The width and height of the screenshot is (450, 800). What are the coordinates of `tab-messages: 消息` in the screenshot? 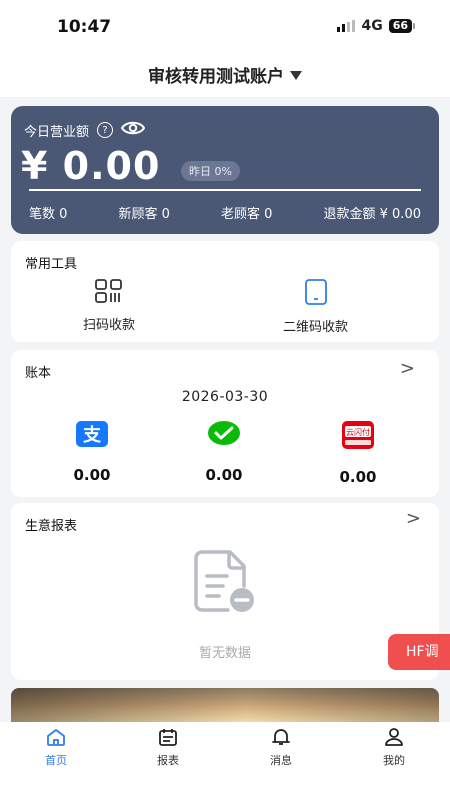 It's located at (281, 748).